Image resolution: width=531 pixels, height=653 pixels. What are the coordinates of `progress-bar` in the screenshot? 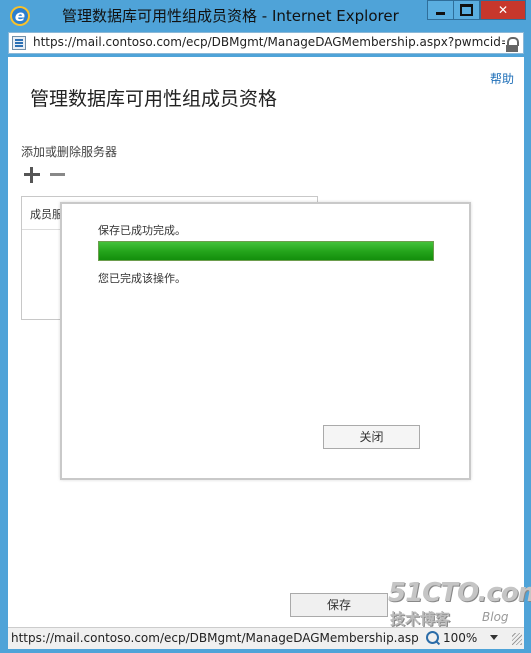 It's located at (266, 251).